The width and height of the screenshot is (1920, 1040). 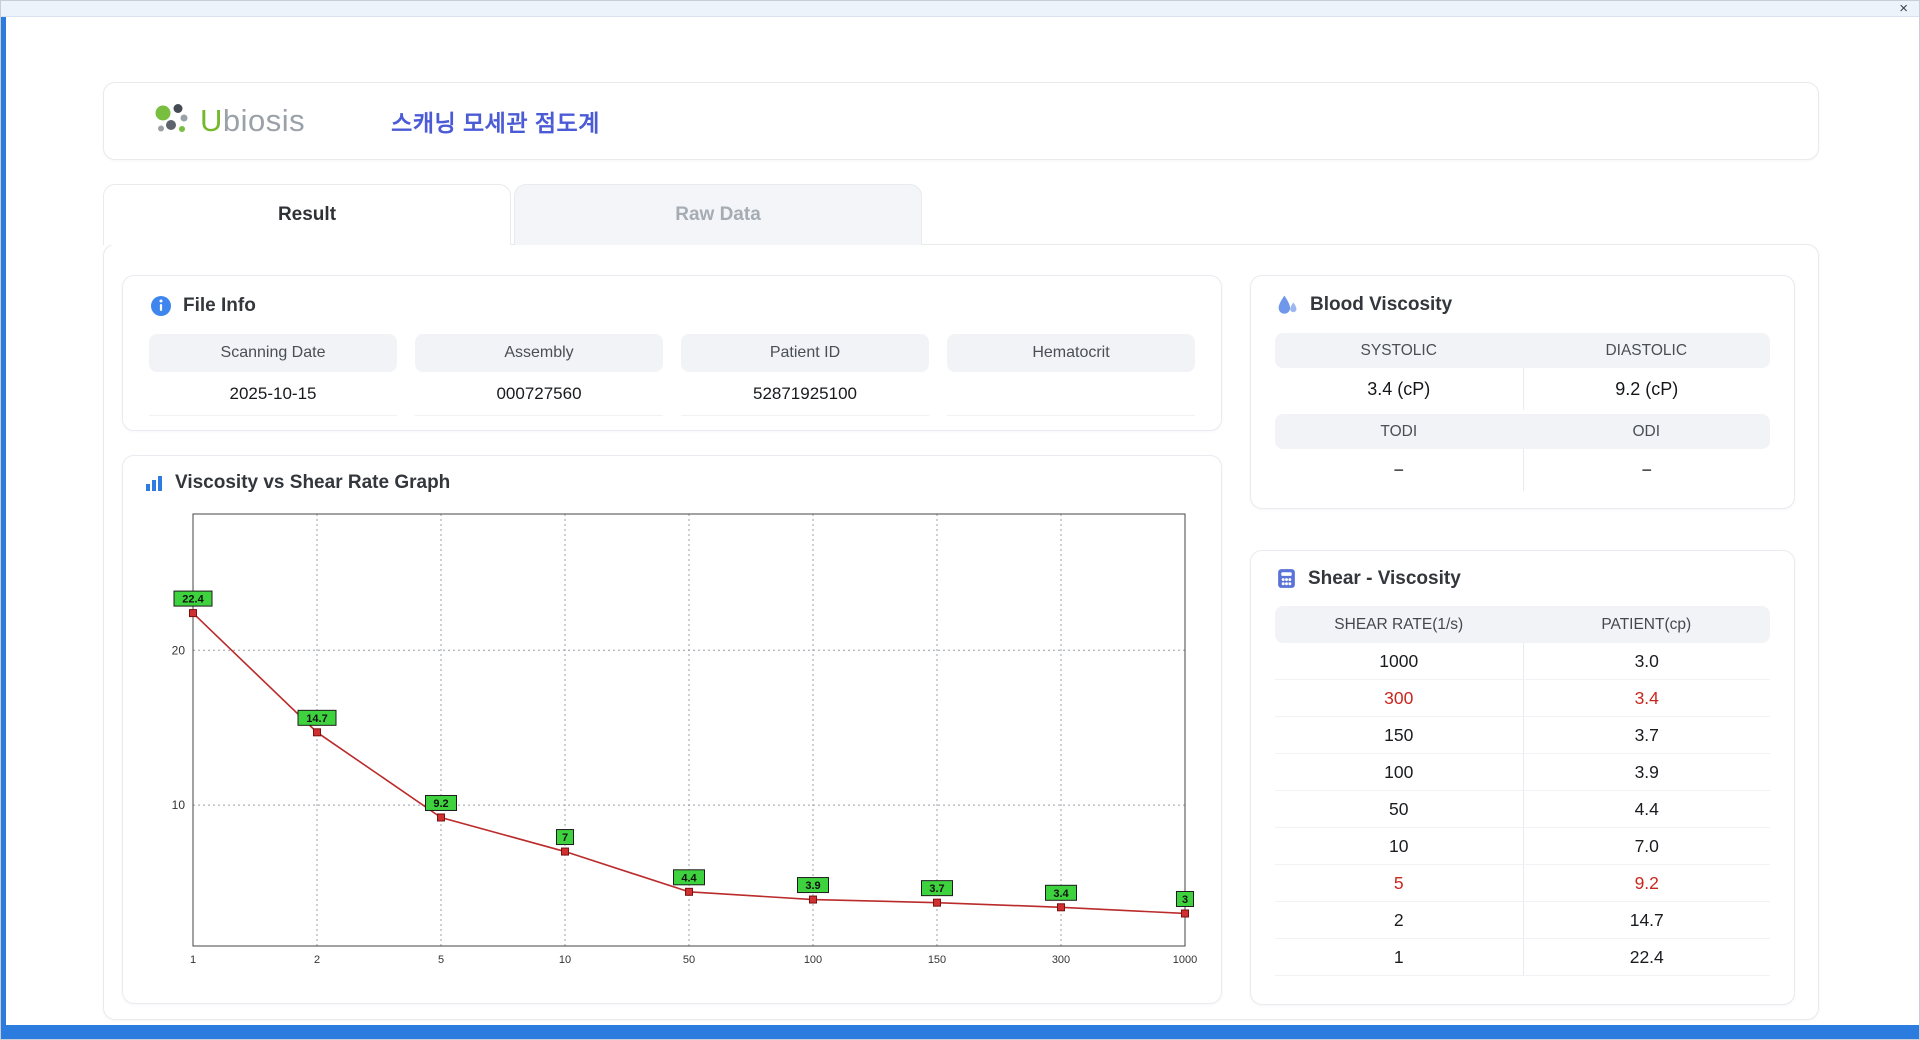 I want to click on droplet-icon, so click(x=1287, y=304).